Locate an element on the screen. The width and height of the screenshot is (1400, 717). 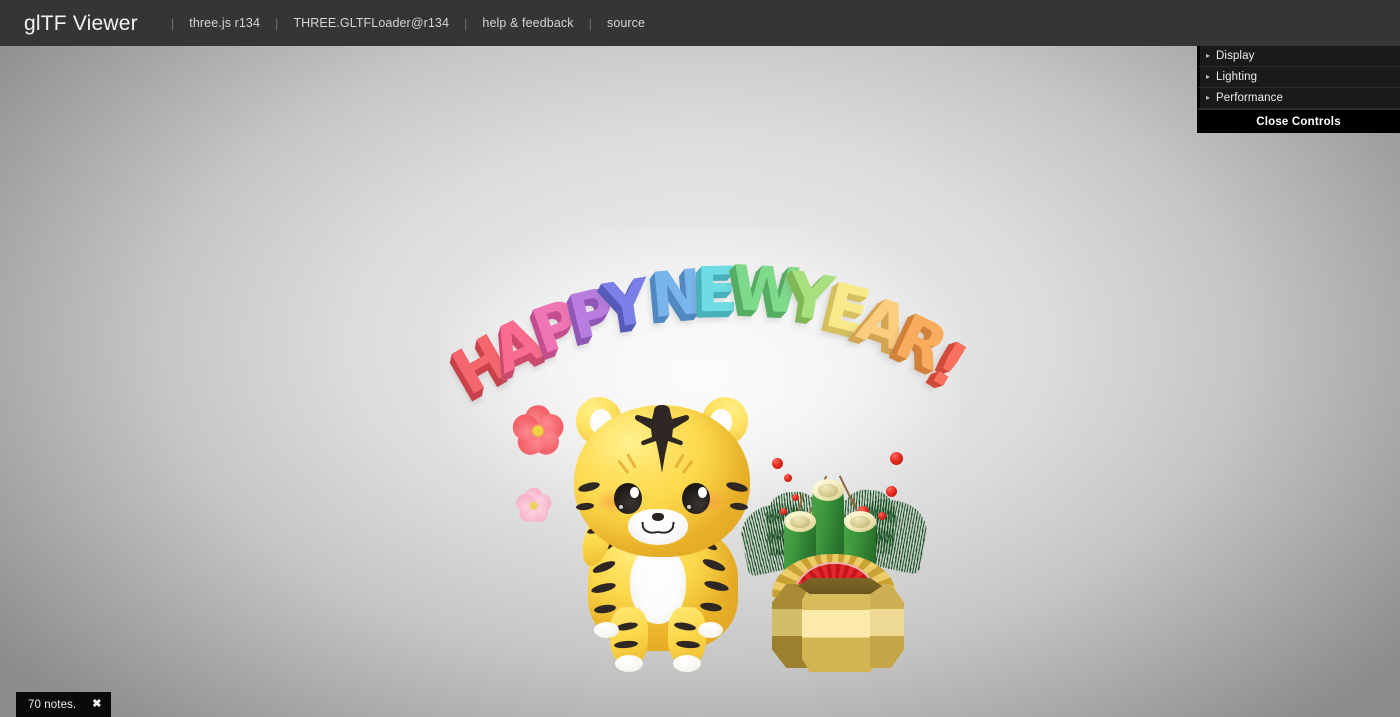
link-source: source is located at coordinates (626, 23).